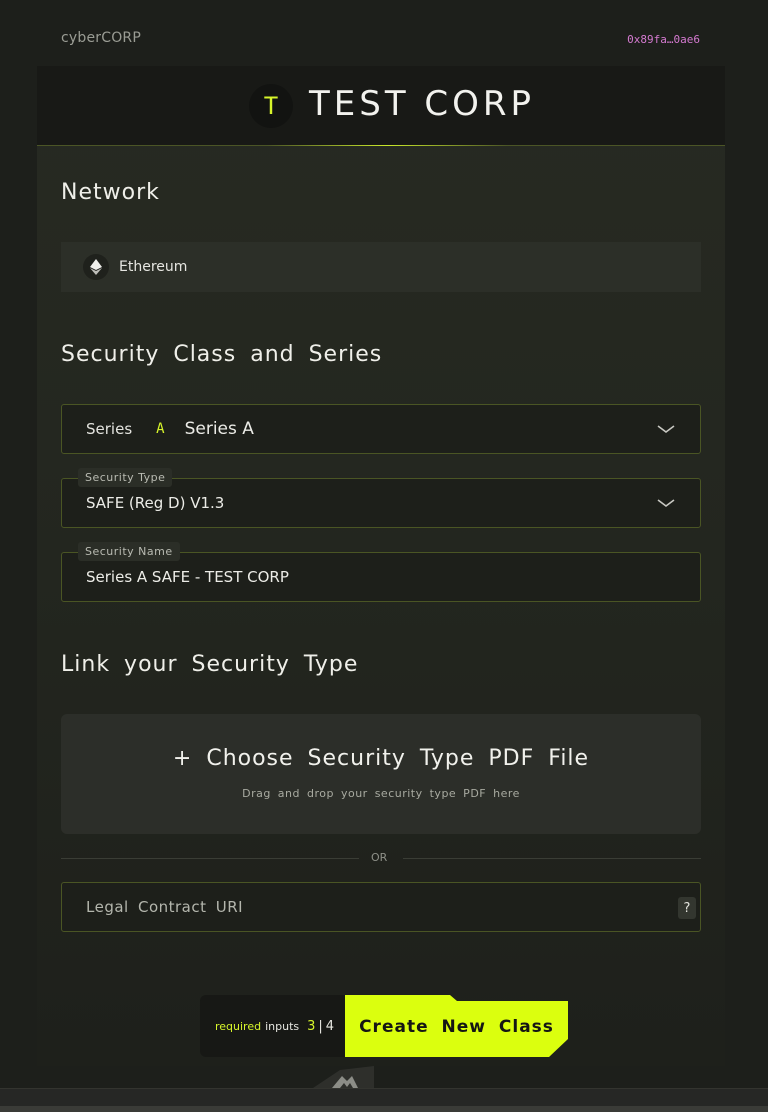 Image resolution: width=768 pixels, height=1112 pixels. I want to click on company-logo: T, so click(271, 106).